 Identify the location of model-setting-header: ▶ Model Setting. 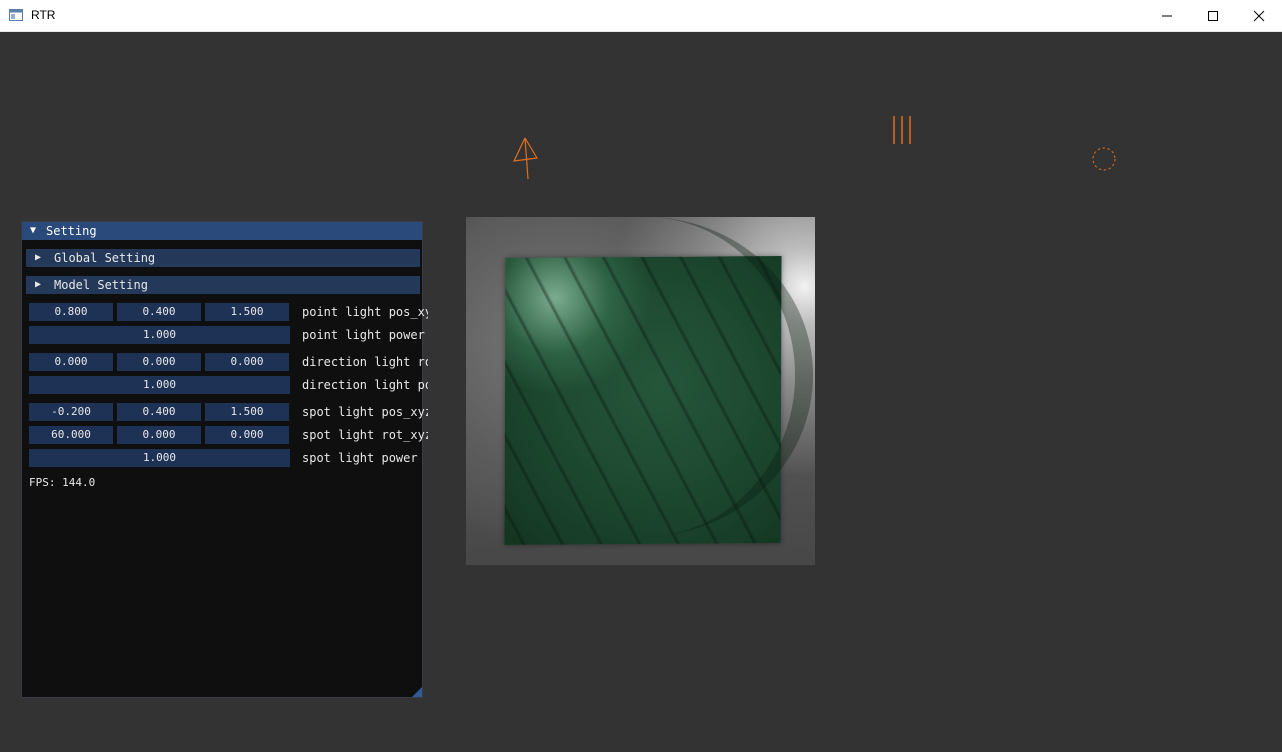
(223, 285).